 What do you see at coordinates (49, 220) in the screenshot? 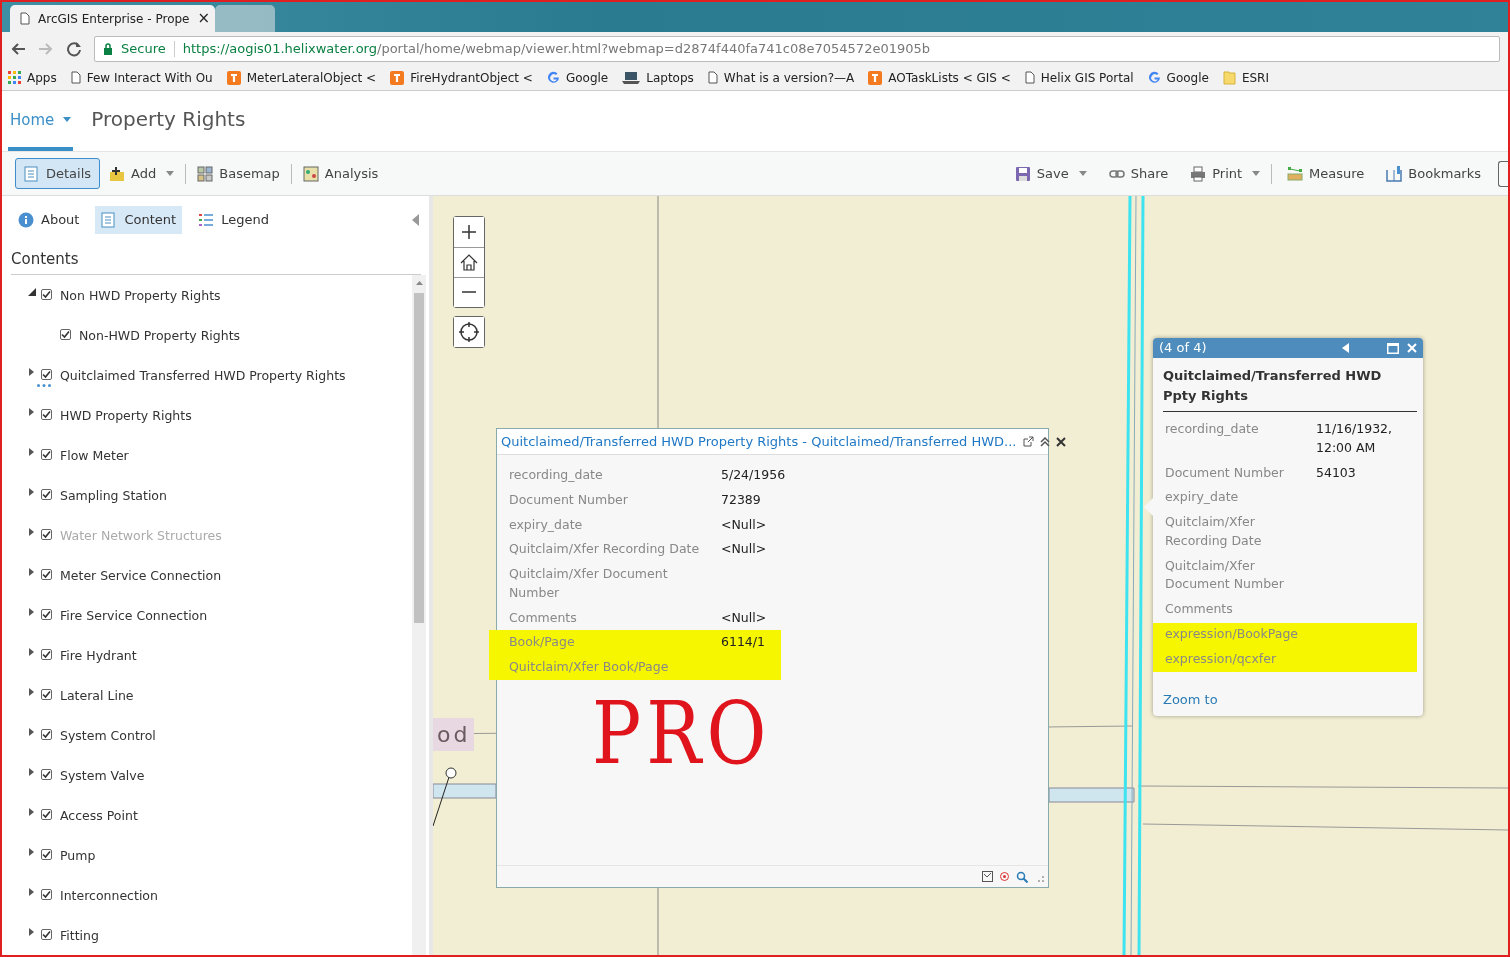
I see `about-tab: About` at bounding box center [49, 220].